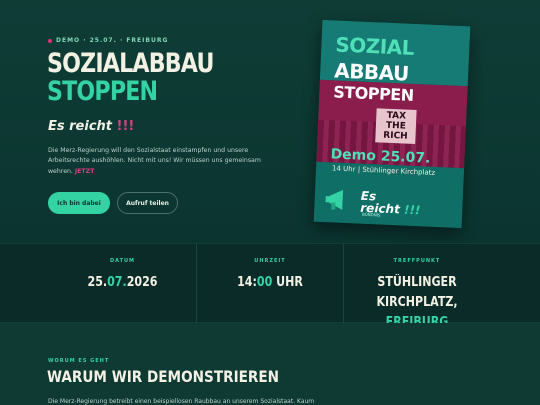 The width and height of the screenshot is (540, 405). Describe the element at coordinates (163, 376) in the screenshot. I see `section-title: WARUM WIR DEMONSTRIEREN` at that location.